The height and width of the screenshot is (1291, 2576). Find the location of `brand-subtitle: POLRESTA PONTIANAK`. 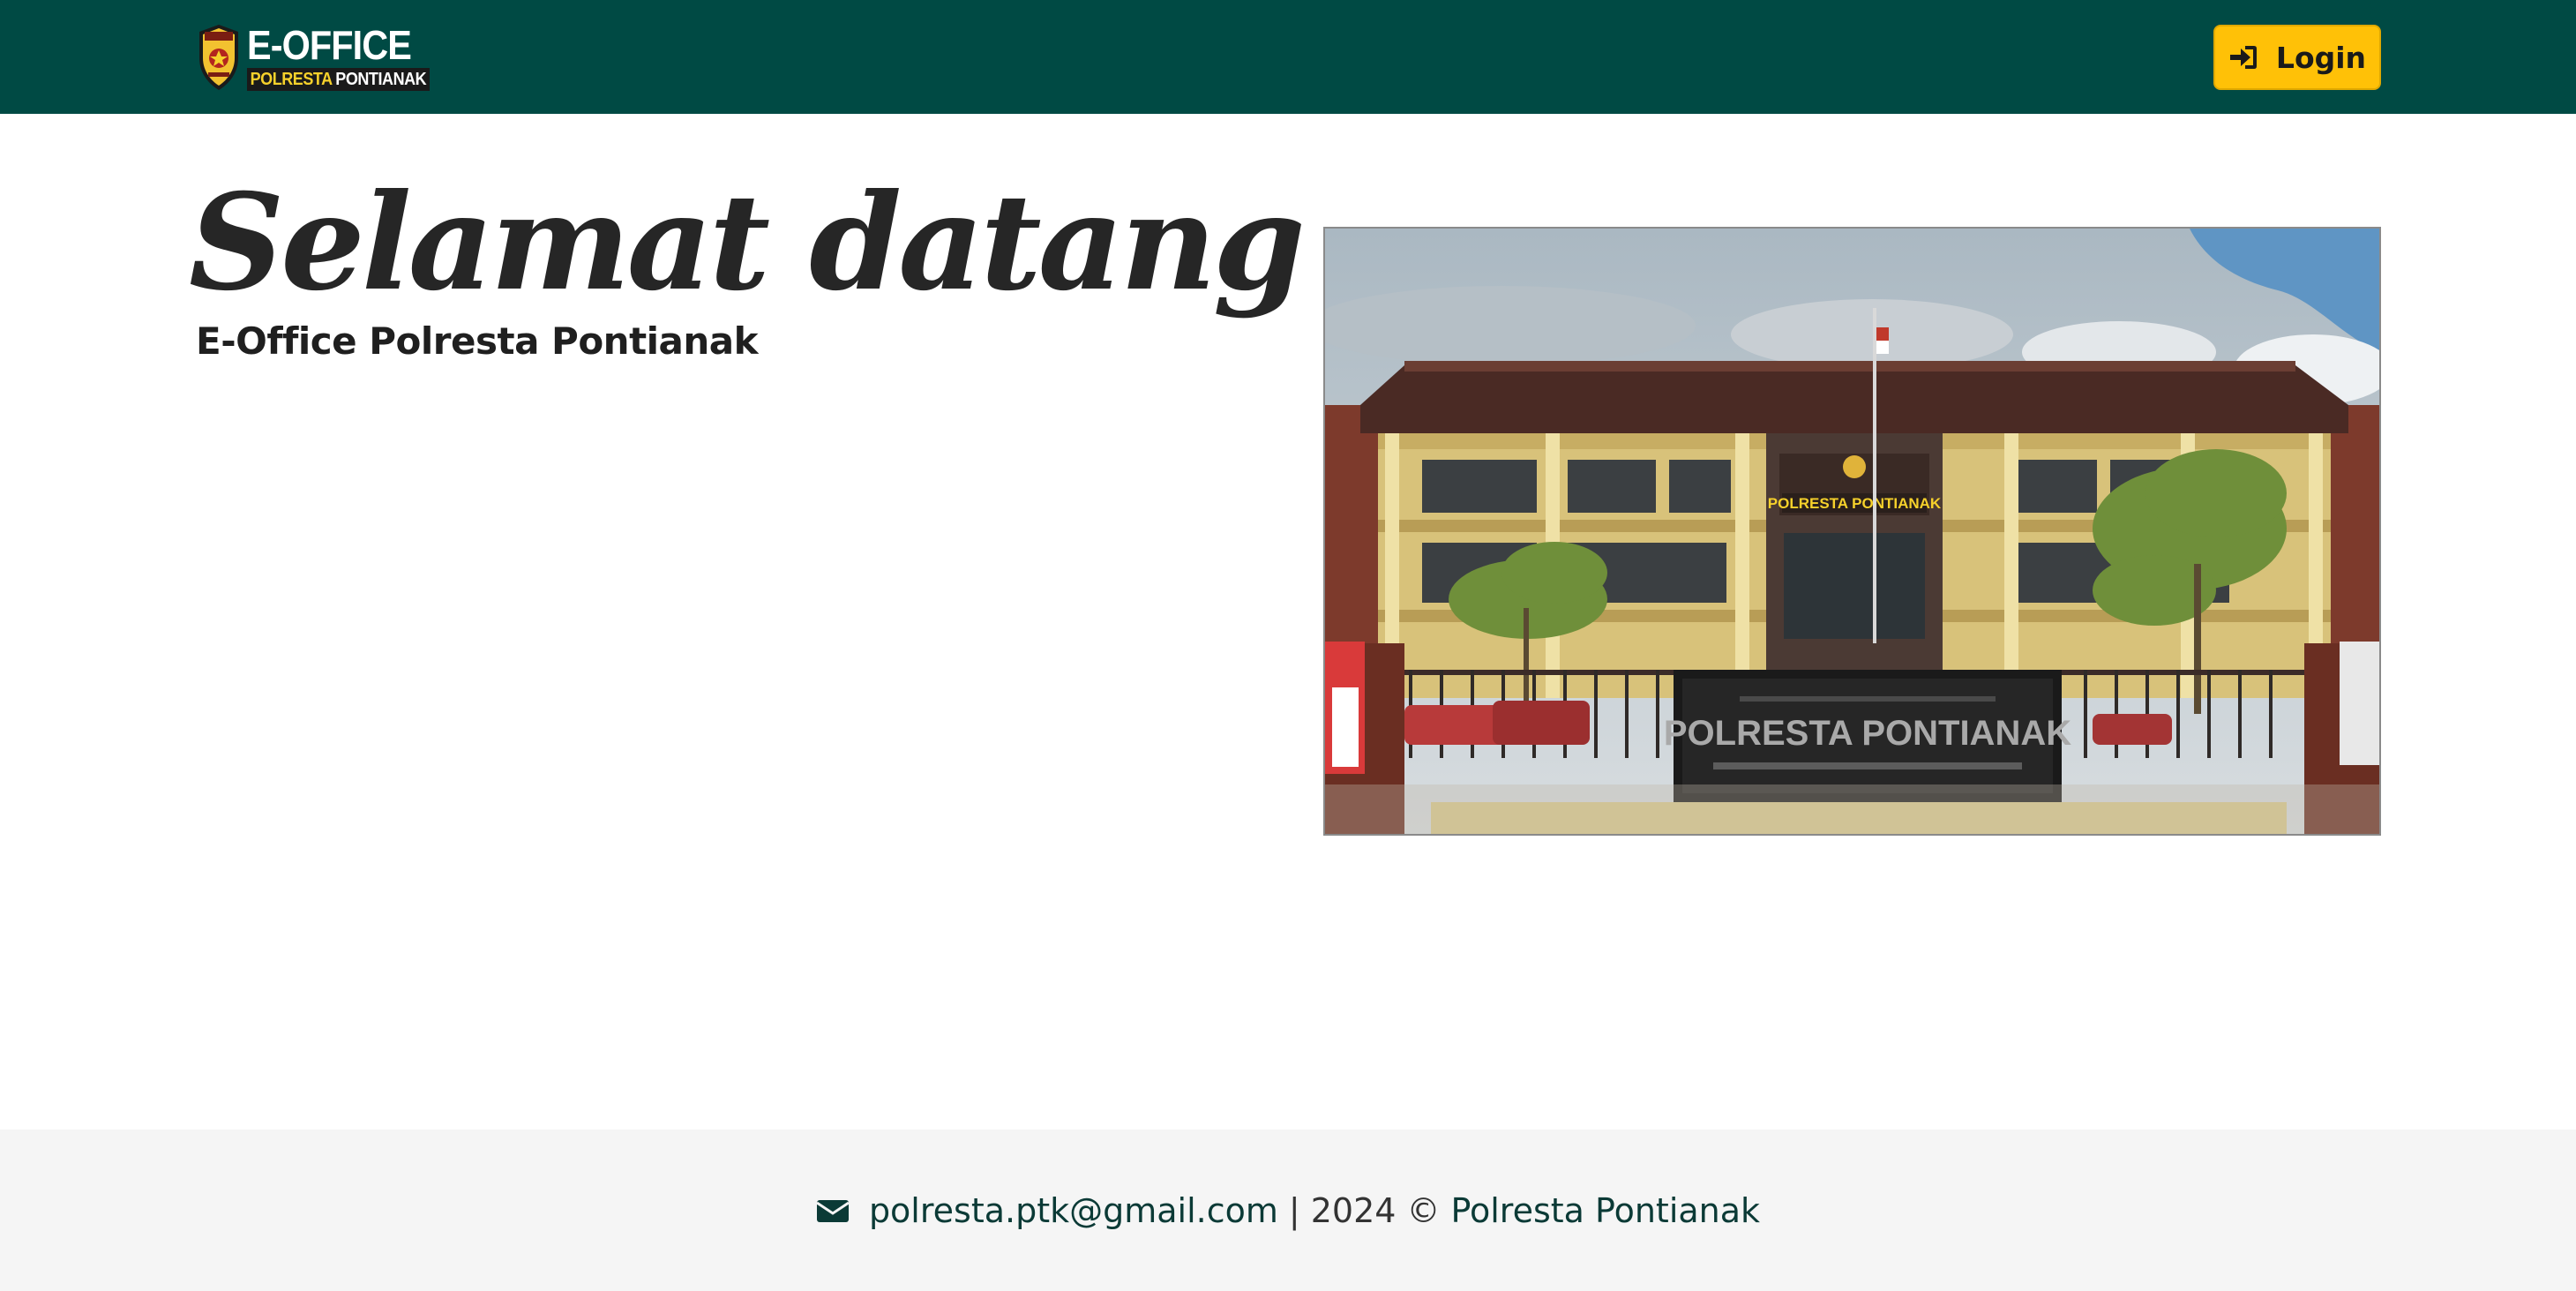

brand-subtitle: POLRESTA PONTIANAK is located at coordinates (339, 79).